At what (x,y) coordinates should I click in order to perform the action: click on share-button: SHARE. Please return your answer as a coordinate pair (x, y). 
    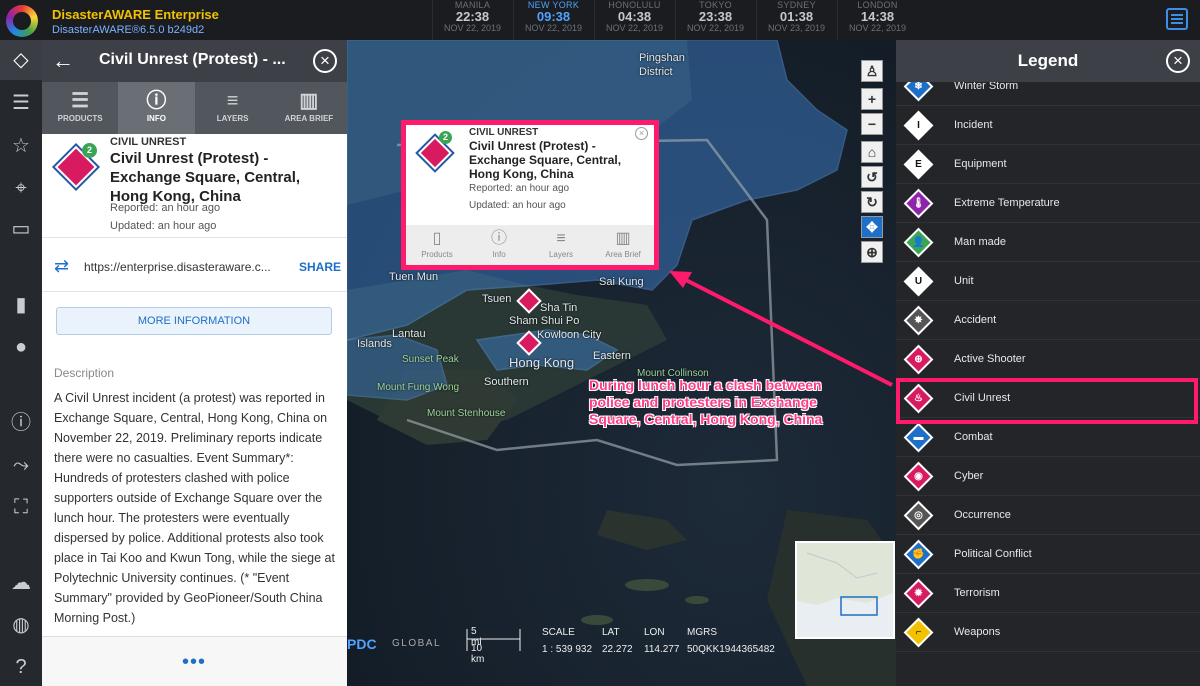
    Looking at the image, I should click on (320, 267).